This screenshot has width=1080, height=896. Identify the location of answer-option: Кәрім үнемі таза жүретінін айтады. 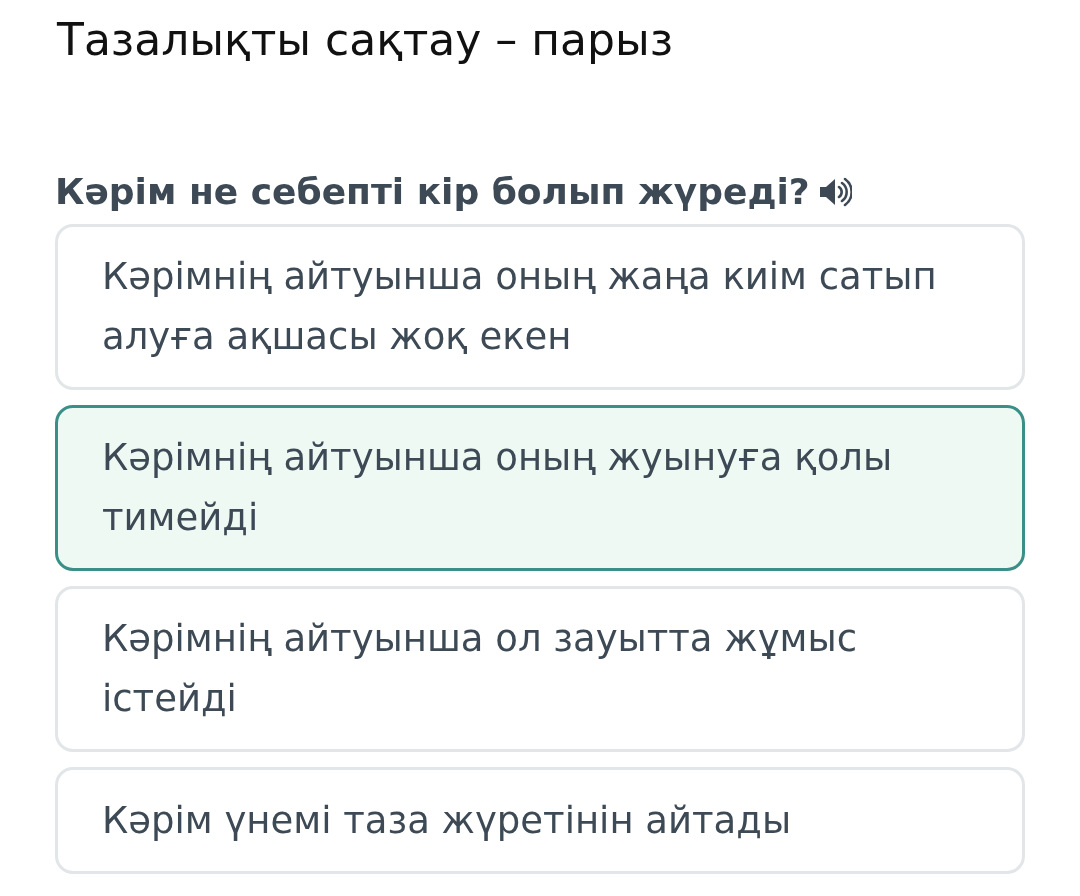
(540, 820).